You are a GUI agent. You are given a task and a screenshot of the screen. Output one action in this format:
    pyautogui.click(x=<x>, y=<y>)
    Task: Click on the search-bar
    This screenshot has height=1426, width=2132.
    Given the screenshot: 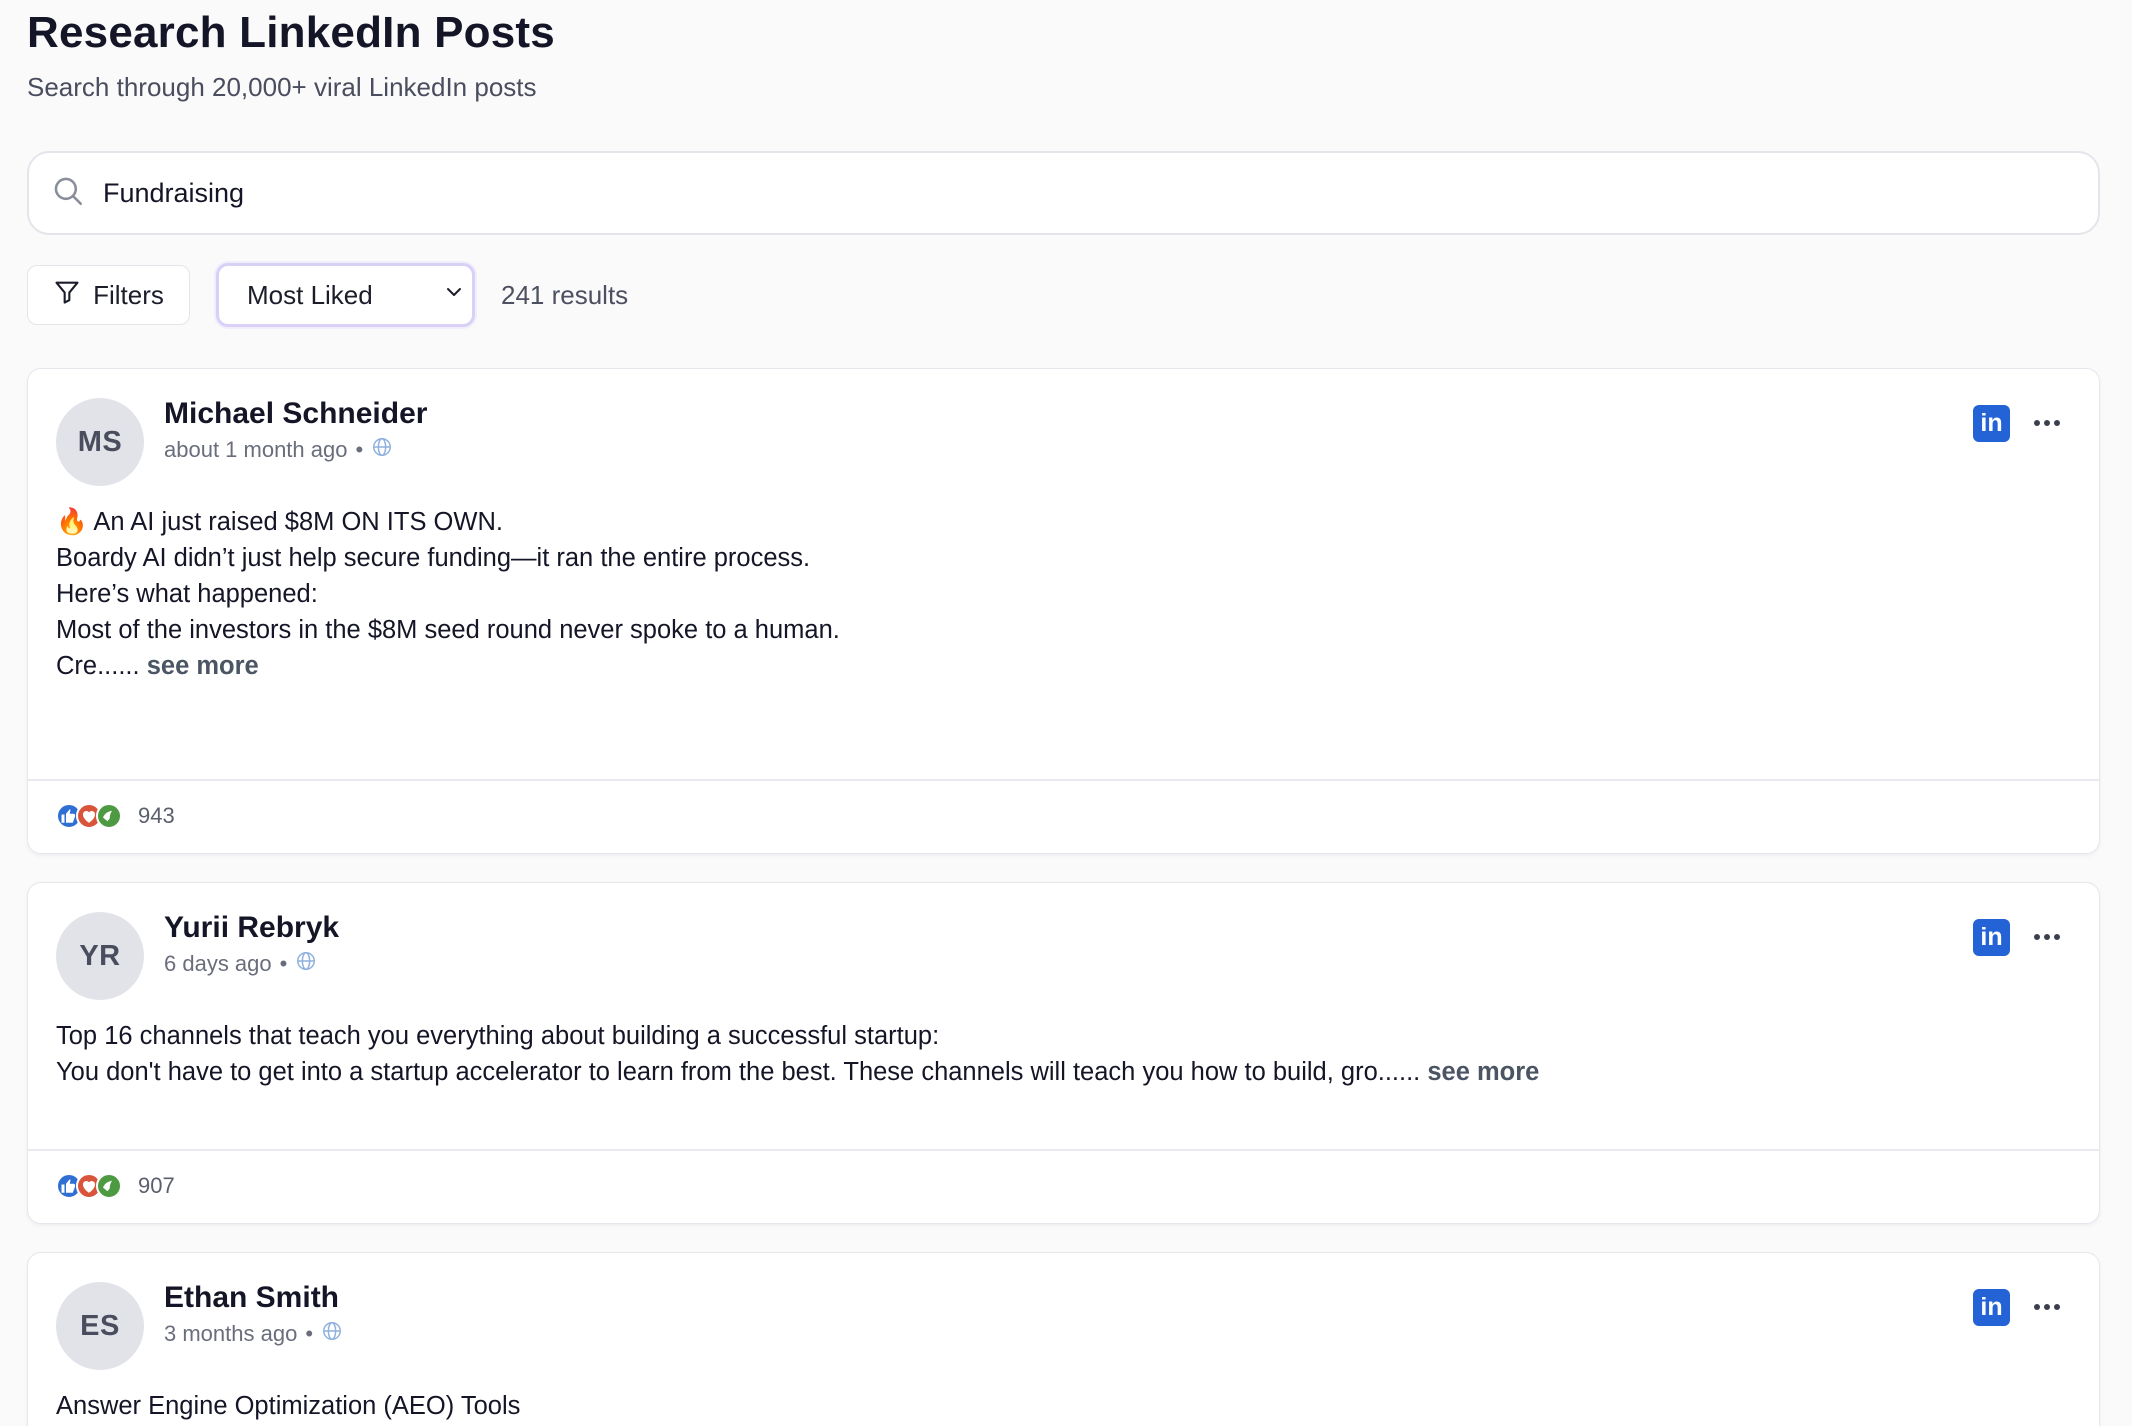 What is the action you would take?
    pyautogui.click(x=1063, y=193)
    